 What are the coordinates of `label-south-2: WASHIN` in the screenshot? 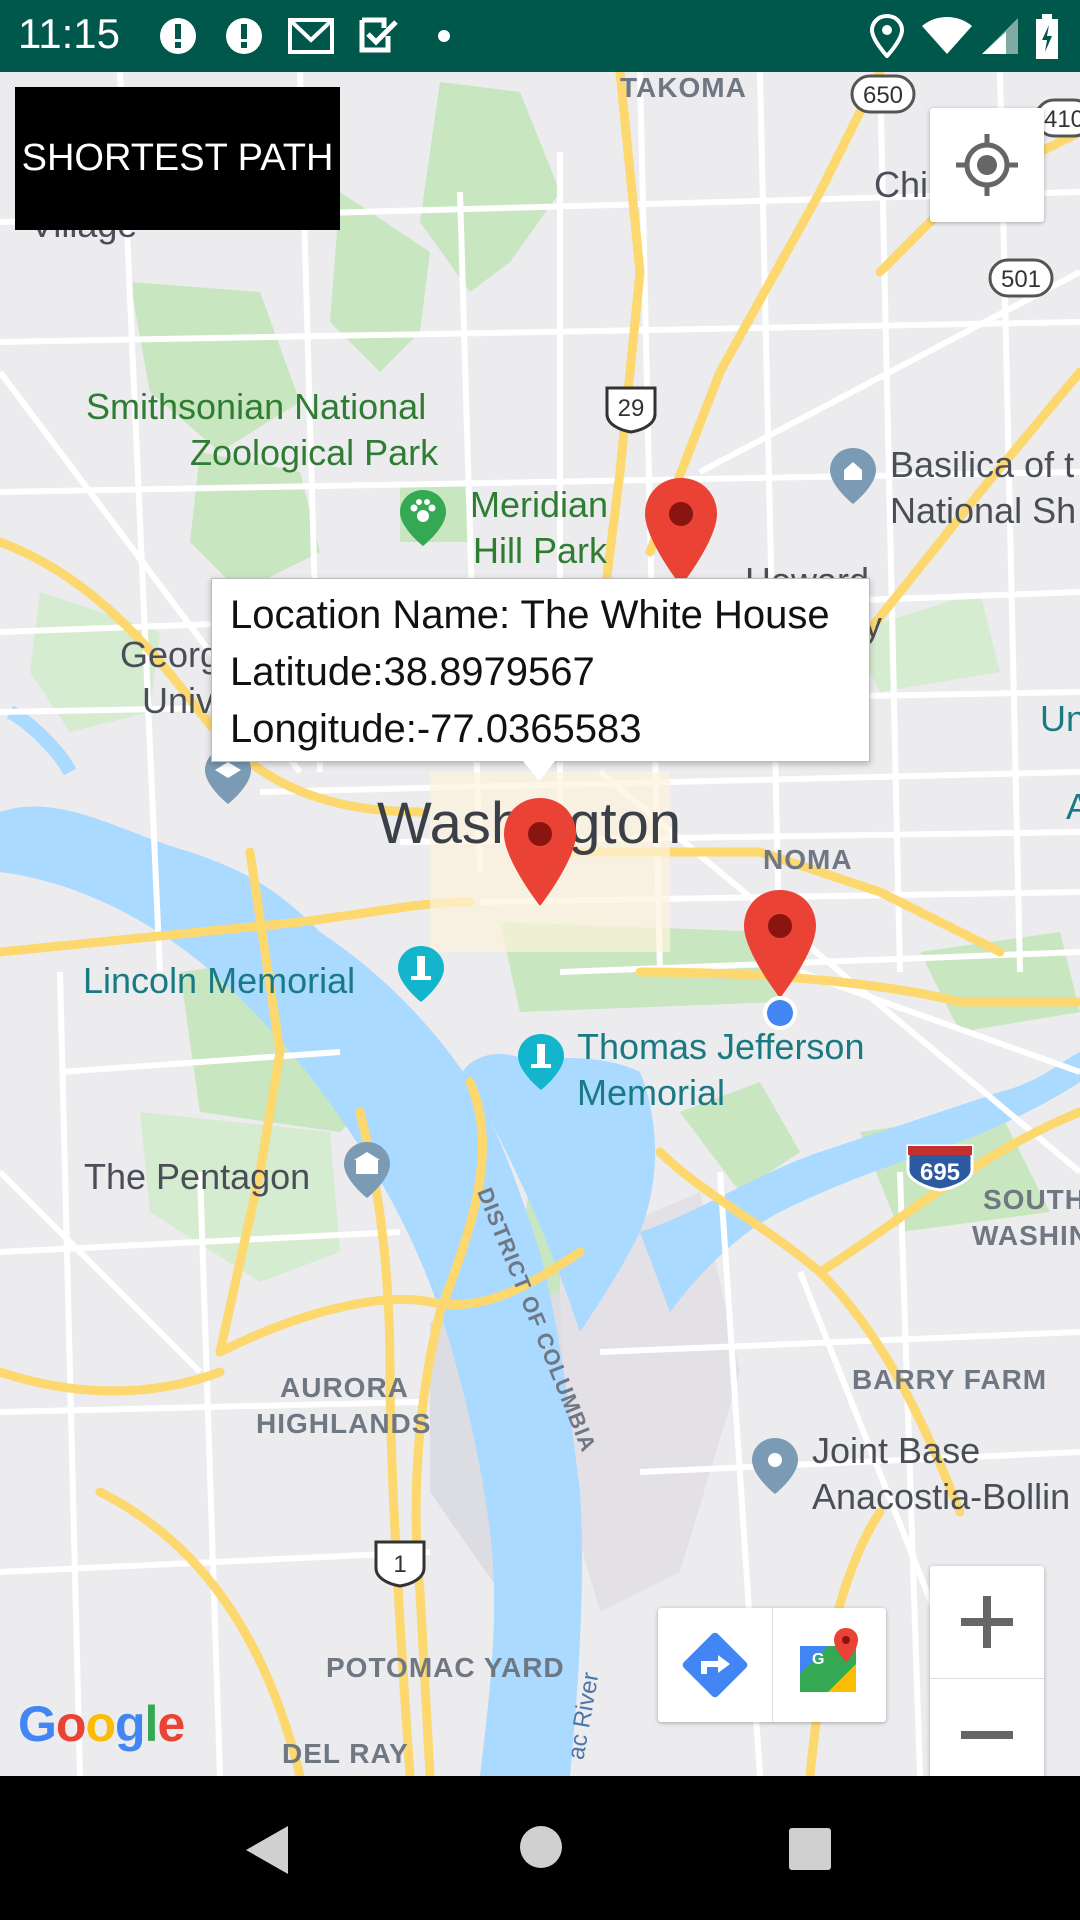 It's located at (1026, 1235).